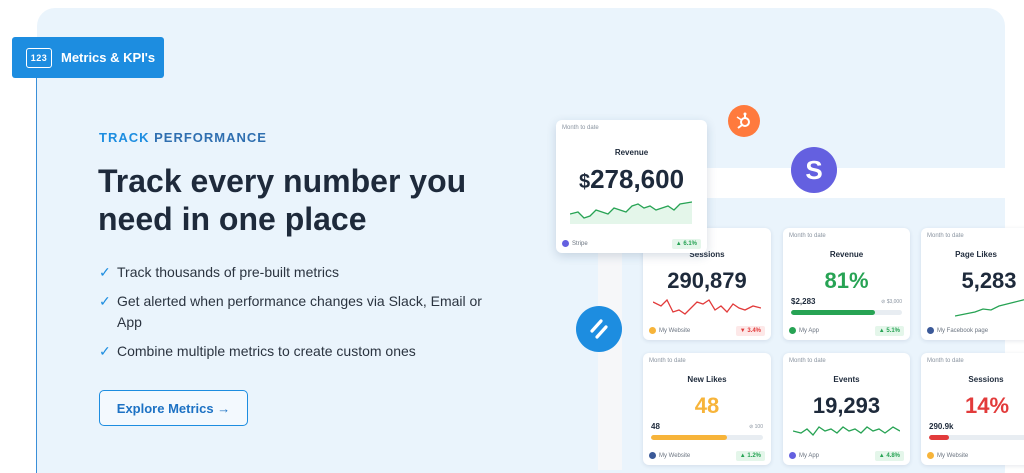 The width and height of the screenshot is (1024, 473). I want to click on hubspot-logo-icon, so click(744, 121).